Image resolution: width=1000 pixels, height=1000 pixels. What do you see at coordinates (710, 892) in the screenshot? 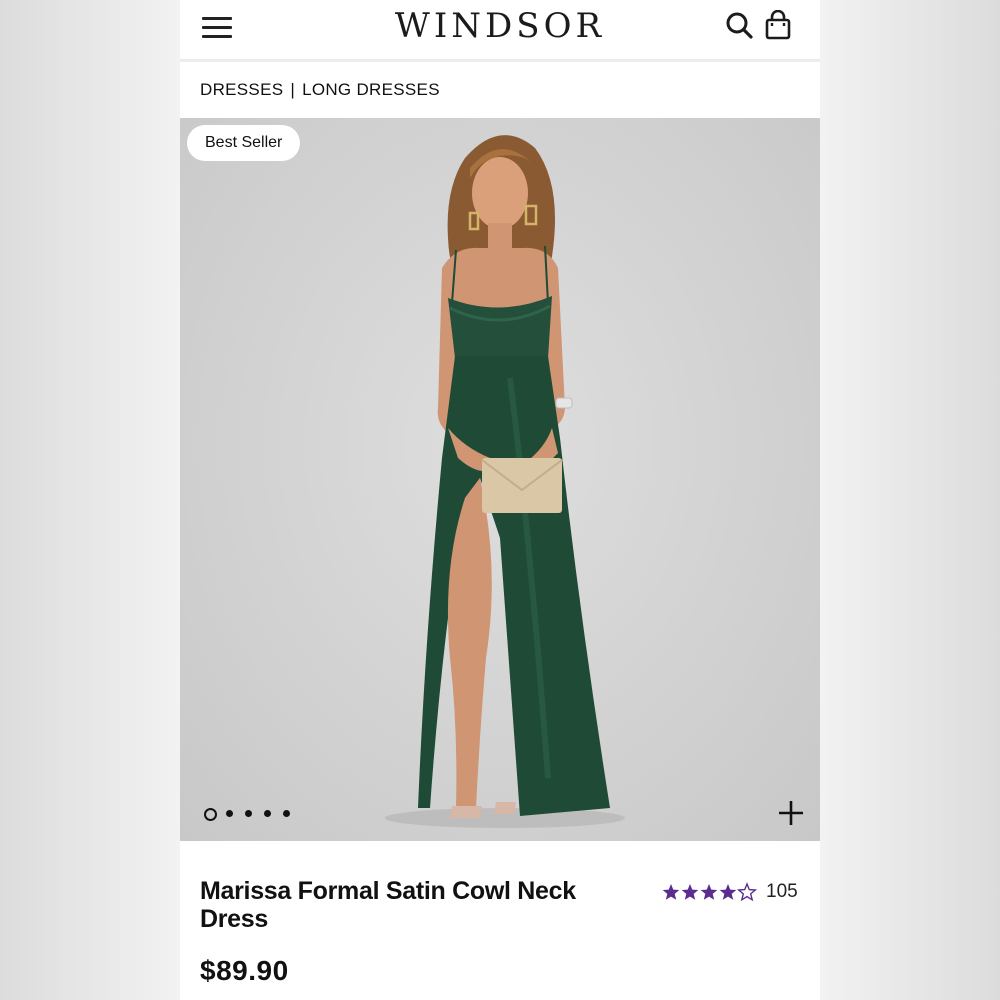
I see `rating-stars-icon` at bounding box center [710, 892].